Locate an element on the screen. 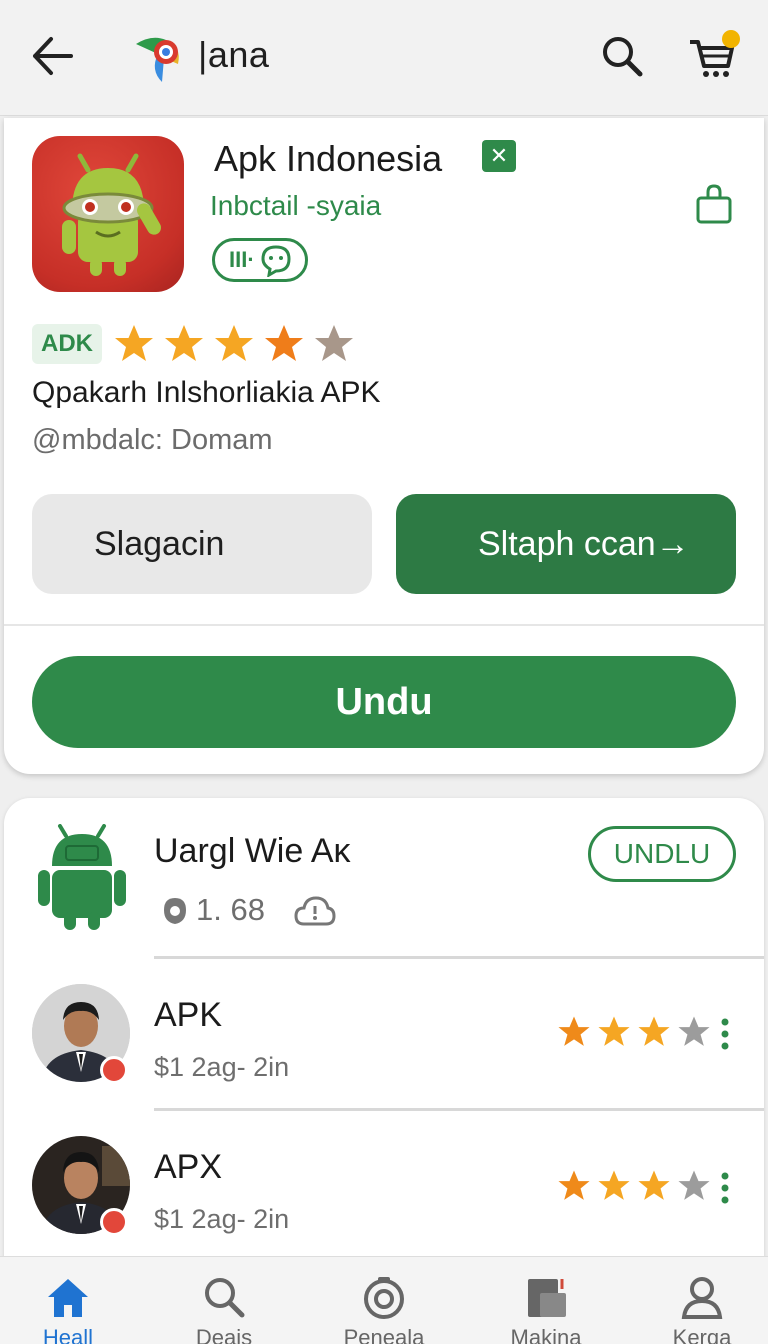  list-item-meta: 1. 68 is located at coordinates (230, 909).